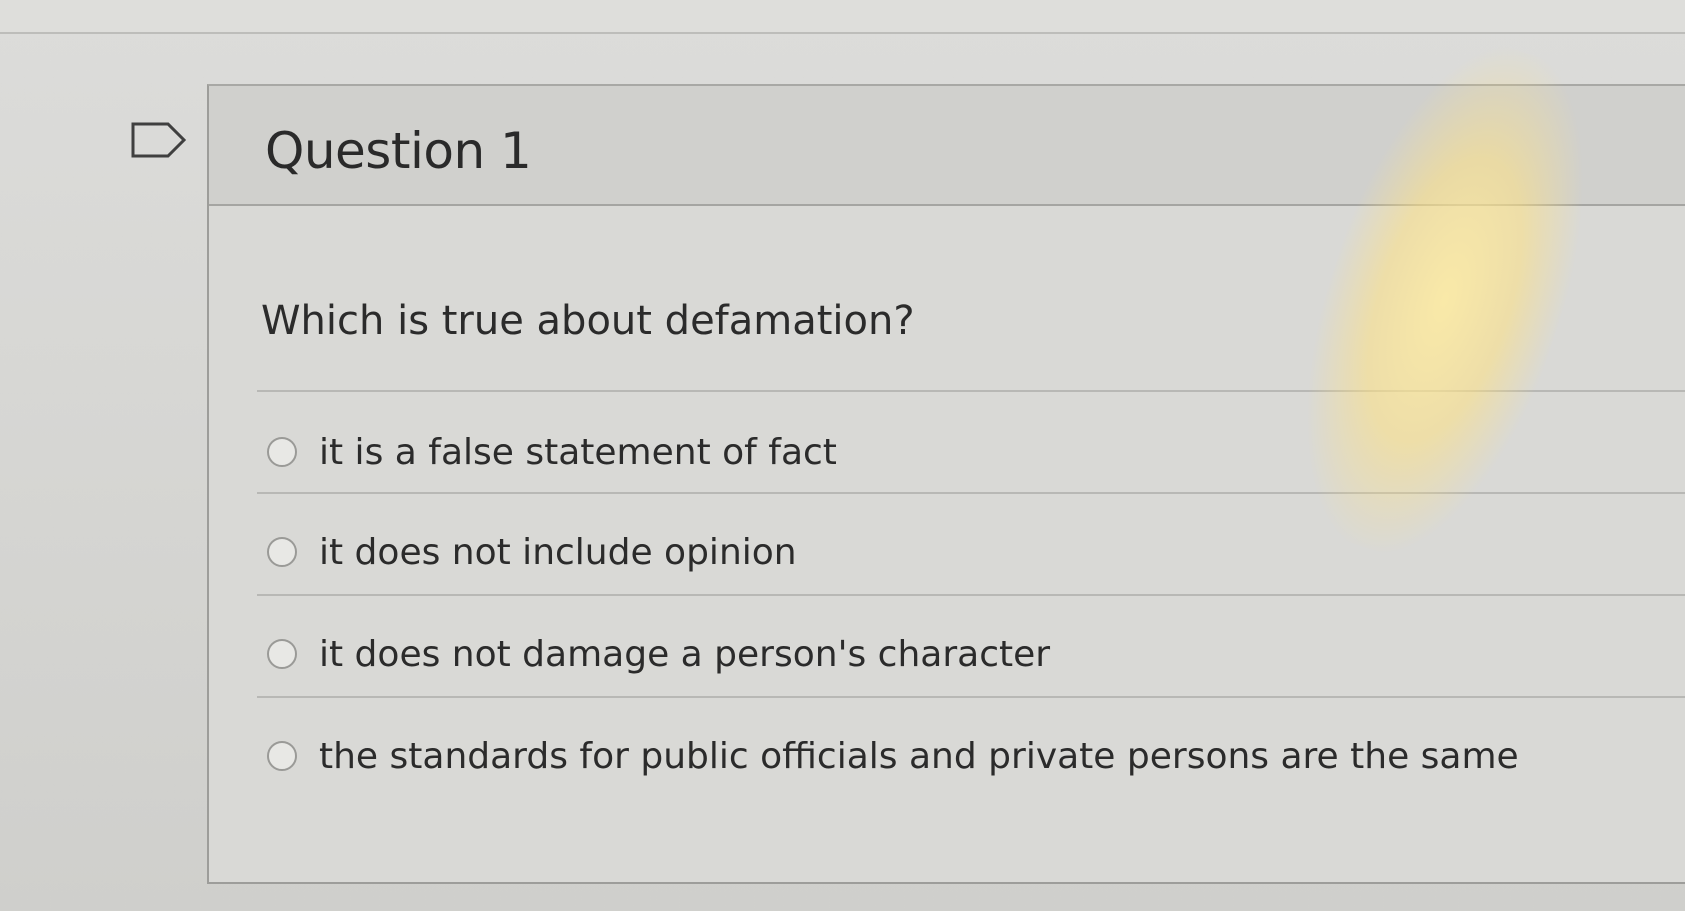 The image size is (1685, 911). What do you see at coordinates (159, 140) in the screenshot?
I see `flag-question-icon` at bounding box center [159, 140].